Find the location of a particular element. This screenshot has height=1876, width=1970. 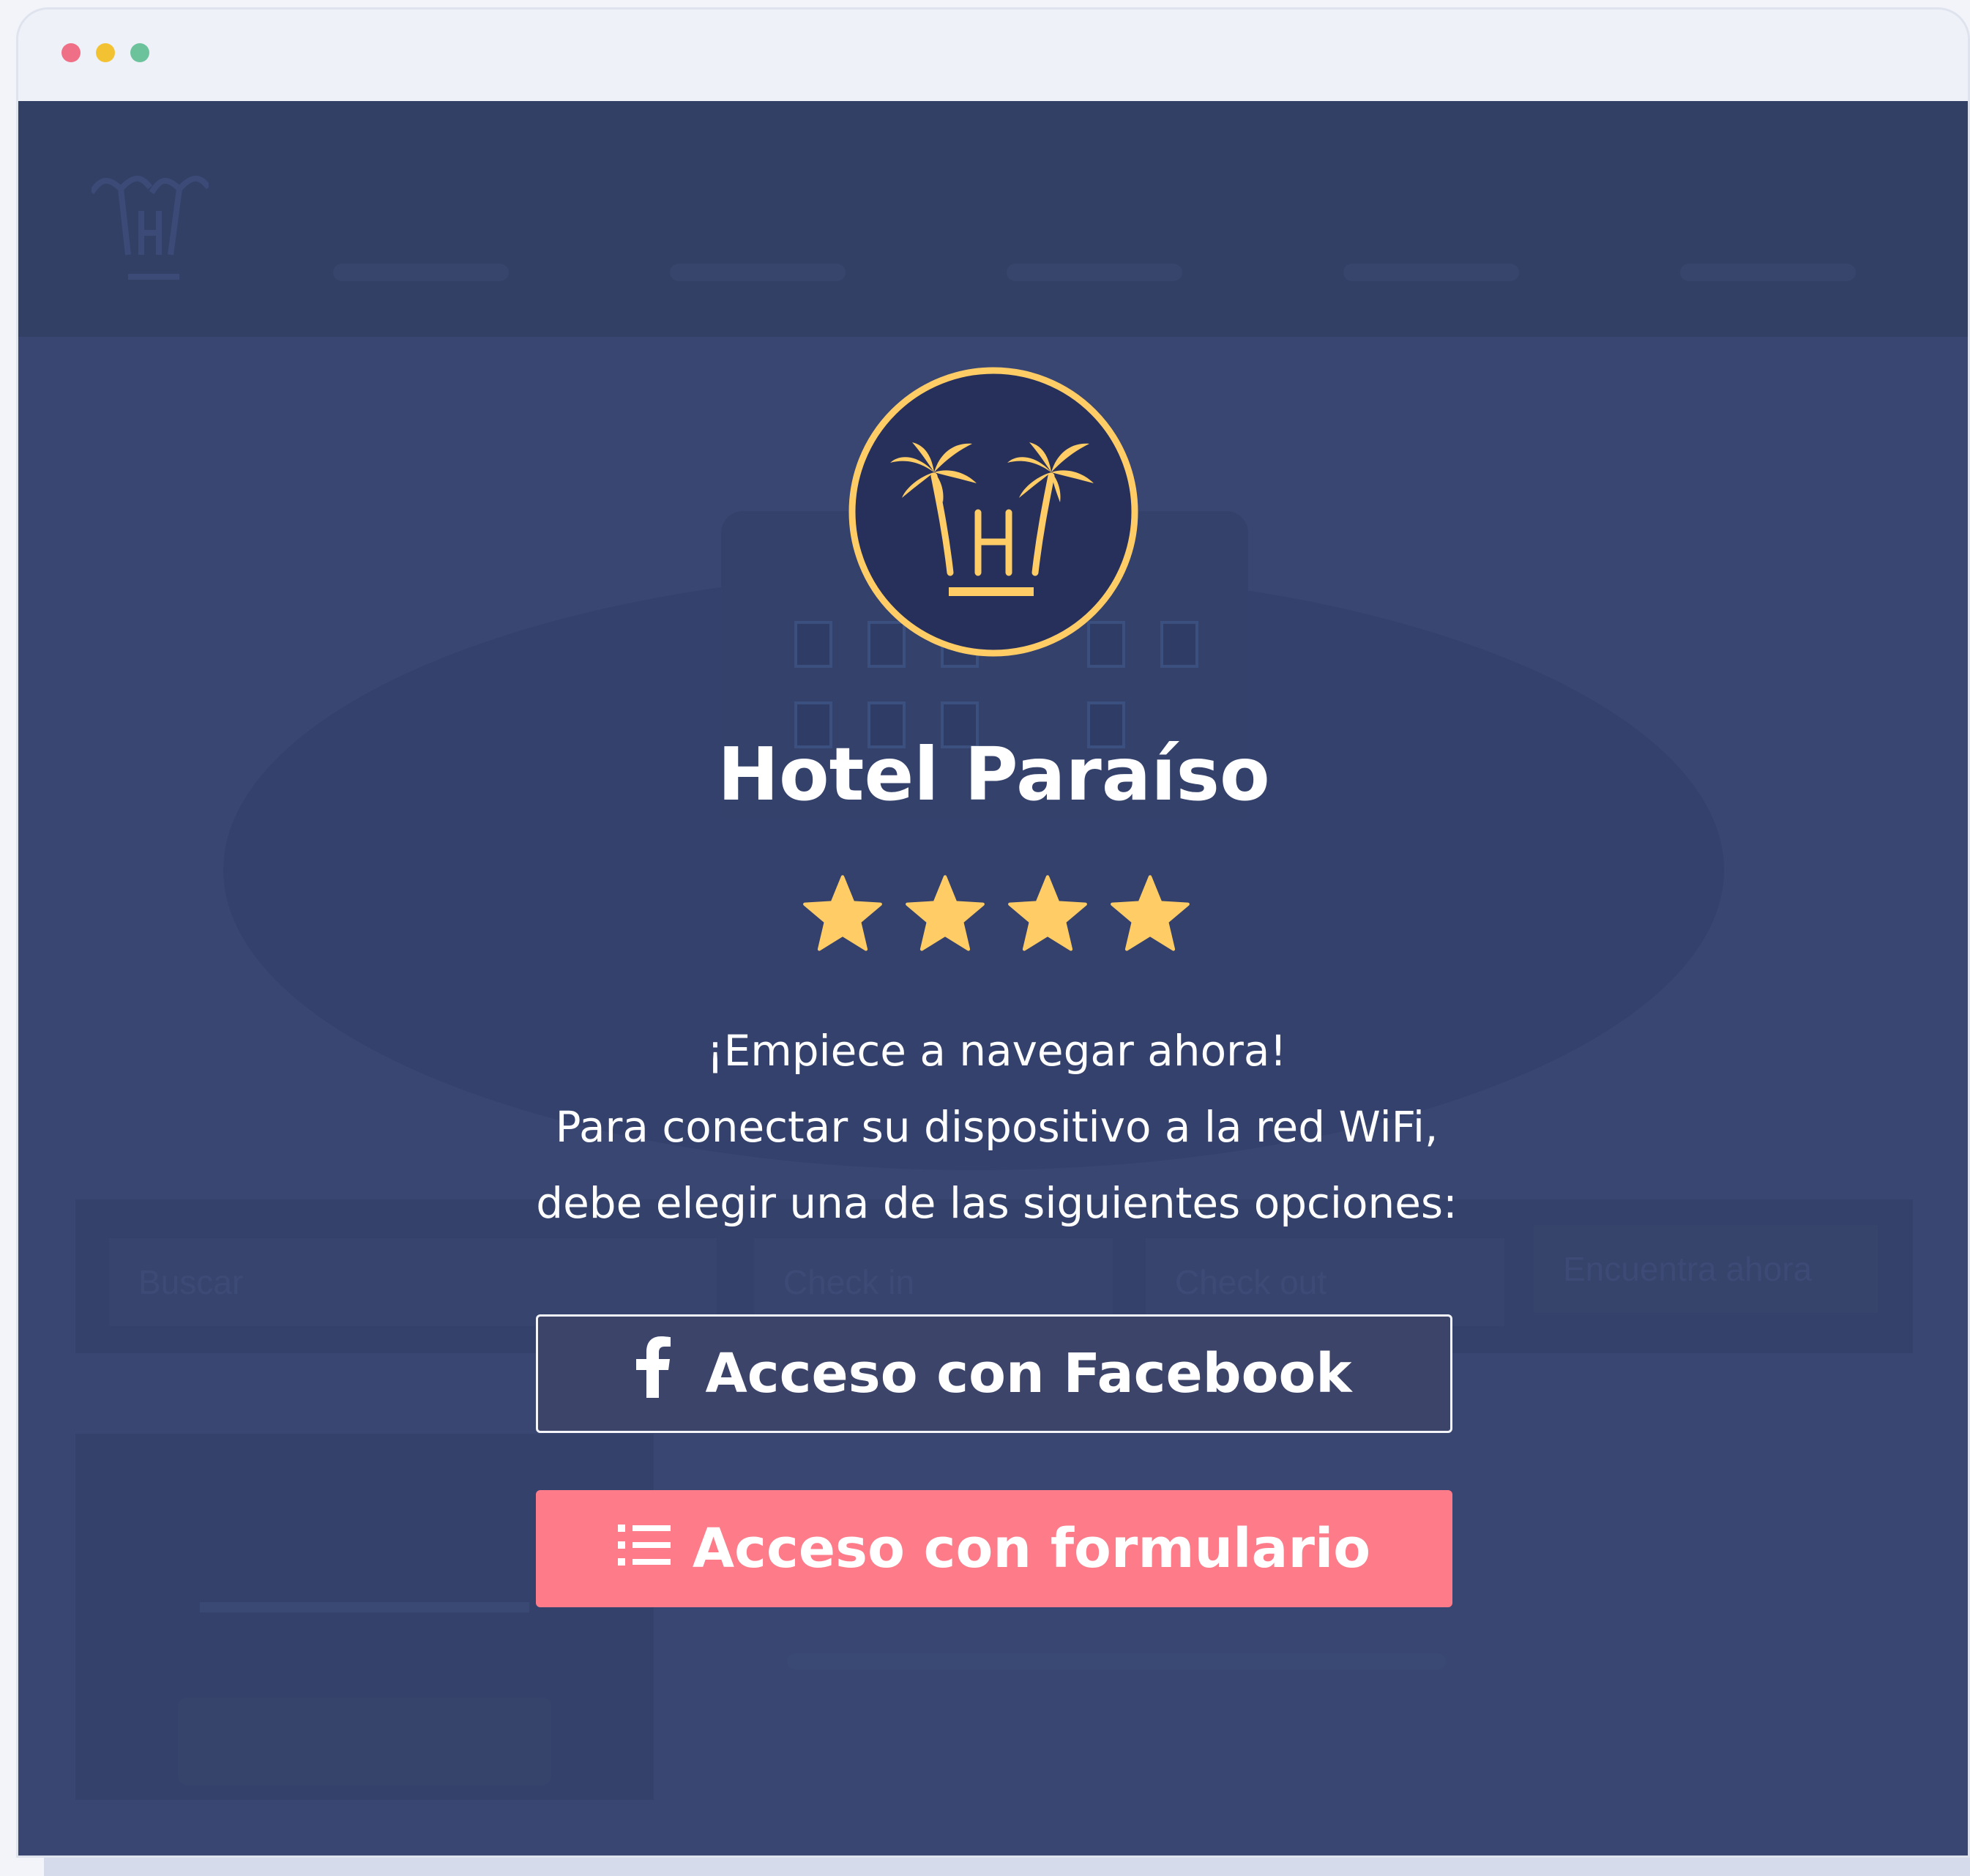

form-login-label: Acceso con formulario is located at coordinates (1031, 1548).